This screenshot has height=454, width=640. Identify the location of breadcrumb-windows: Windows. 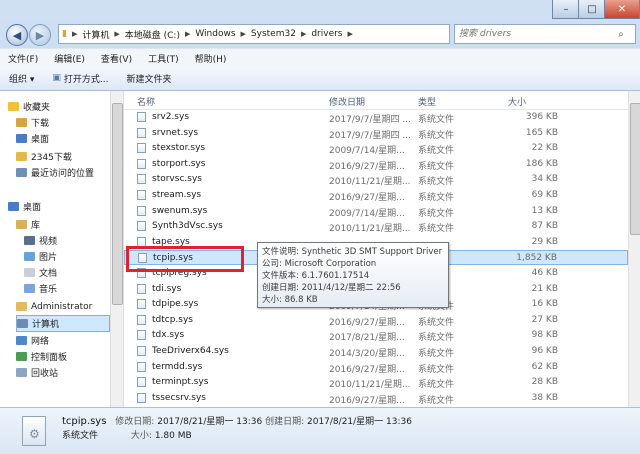
(215, 34).